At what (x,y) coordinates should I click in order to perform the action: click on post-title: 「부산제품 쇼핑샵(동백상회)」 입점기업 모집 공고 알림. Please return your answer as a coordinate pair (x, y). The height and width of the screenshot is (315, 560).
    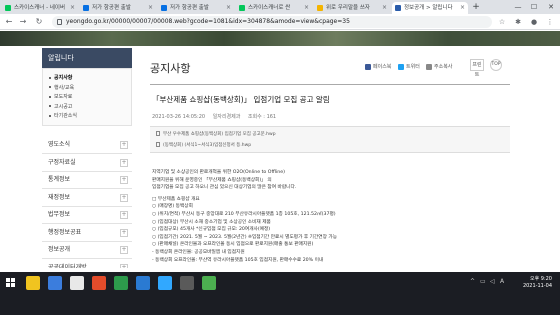
    Looking at the image, I should click on (241, 99).